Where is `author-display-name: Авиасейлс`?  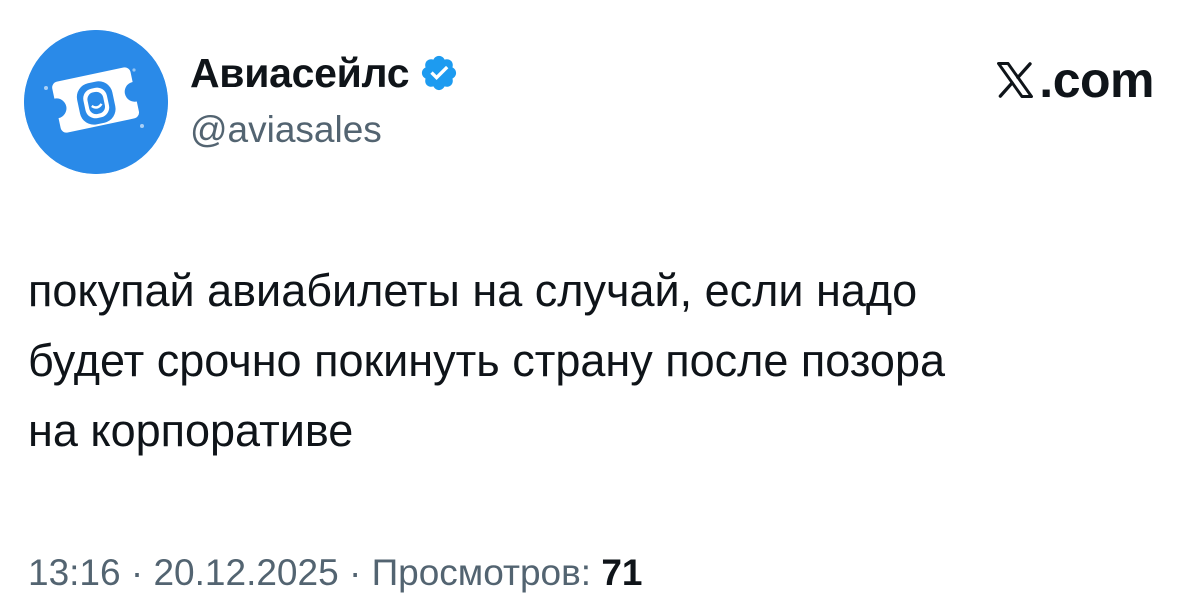
author-display-name: Авиасейлс is located at coordinates (300, 73).